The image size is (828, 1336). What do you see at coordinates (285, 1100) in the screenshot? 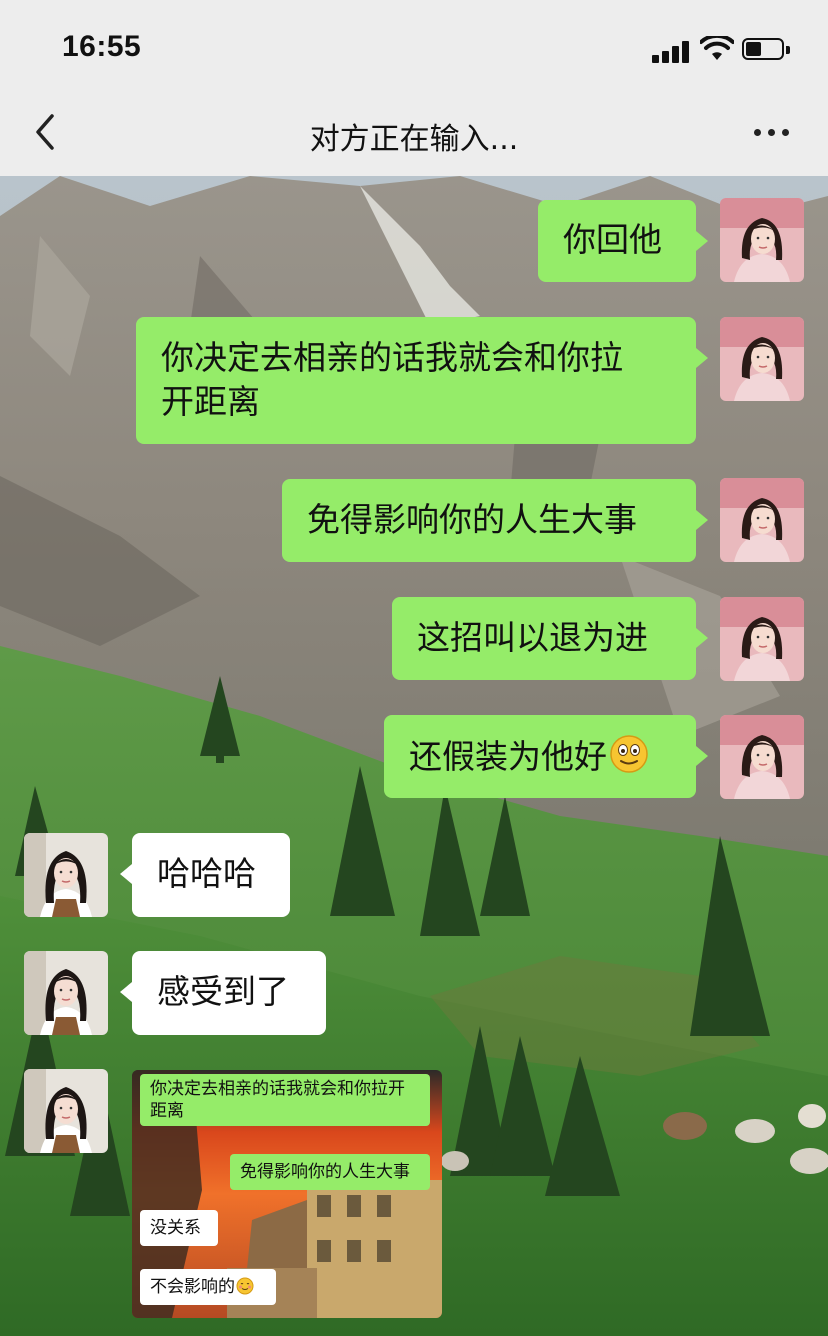
I see `screenshot-sent-bubble: 你决定去相亲的话我就会和你拉开 距离` at bounding box center [285, 1100].